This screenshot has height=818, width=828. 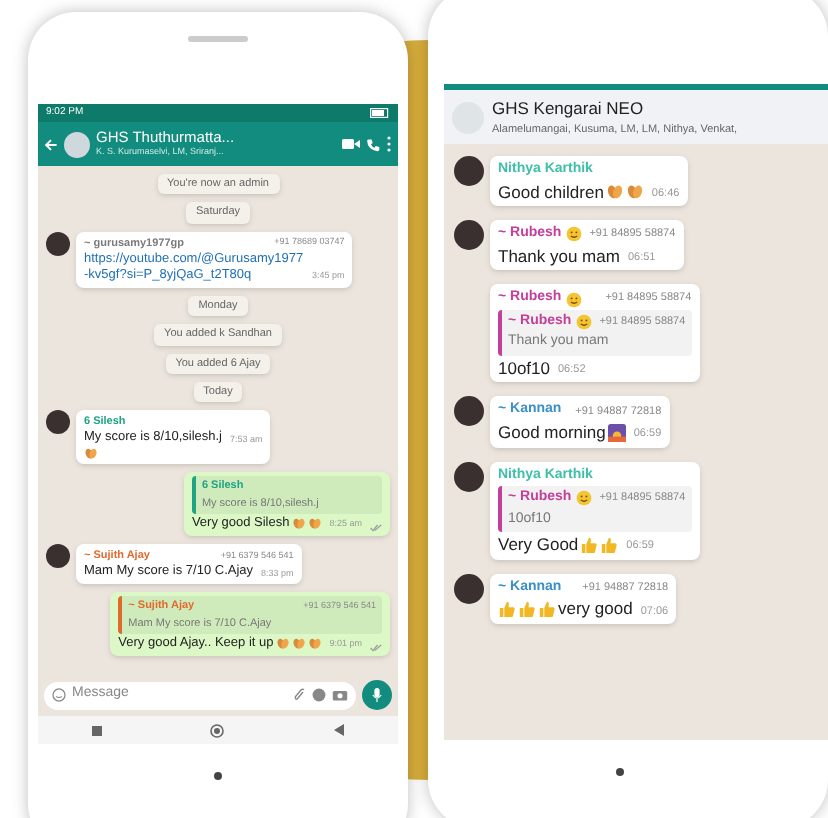 I want to click on message-text: Very Good, so click(x=538, y=545).